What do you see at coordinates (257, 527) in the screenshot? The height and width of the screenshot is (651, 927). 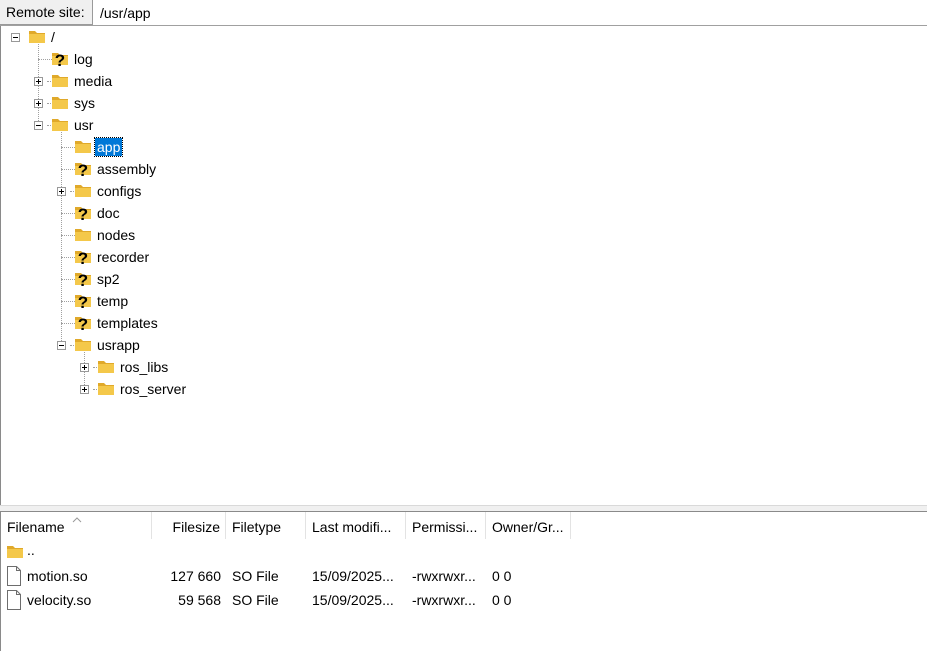 I see `column-header-label: Filetype` at bounding box center [257, 527].